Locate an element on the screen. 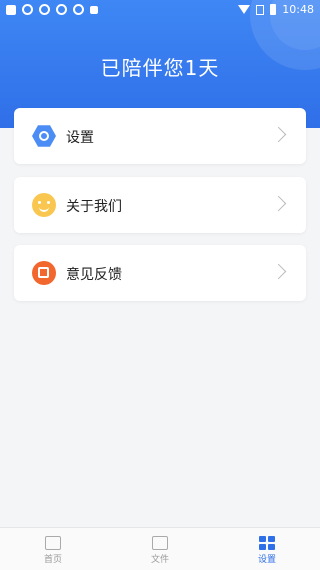 This screenshot has width=320, height=570. page-title: 已陪伴您1天 is located at coordinates (160, 68).